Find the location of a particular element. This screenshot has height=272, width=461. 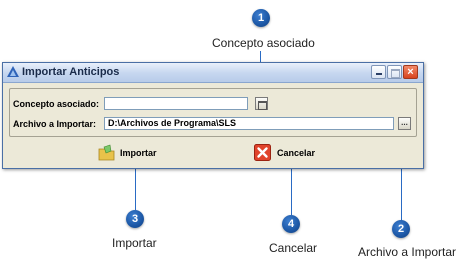

callout-4-badge: 4 is located at coordinates (291, 224).